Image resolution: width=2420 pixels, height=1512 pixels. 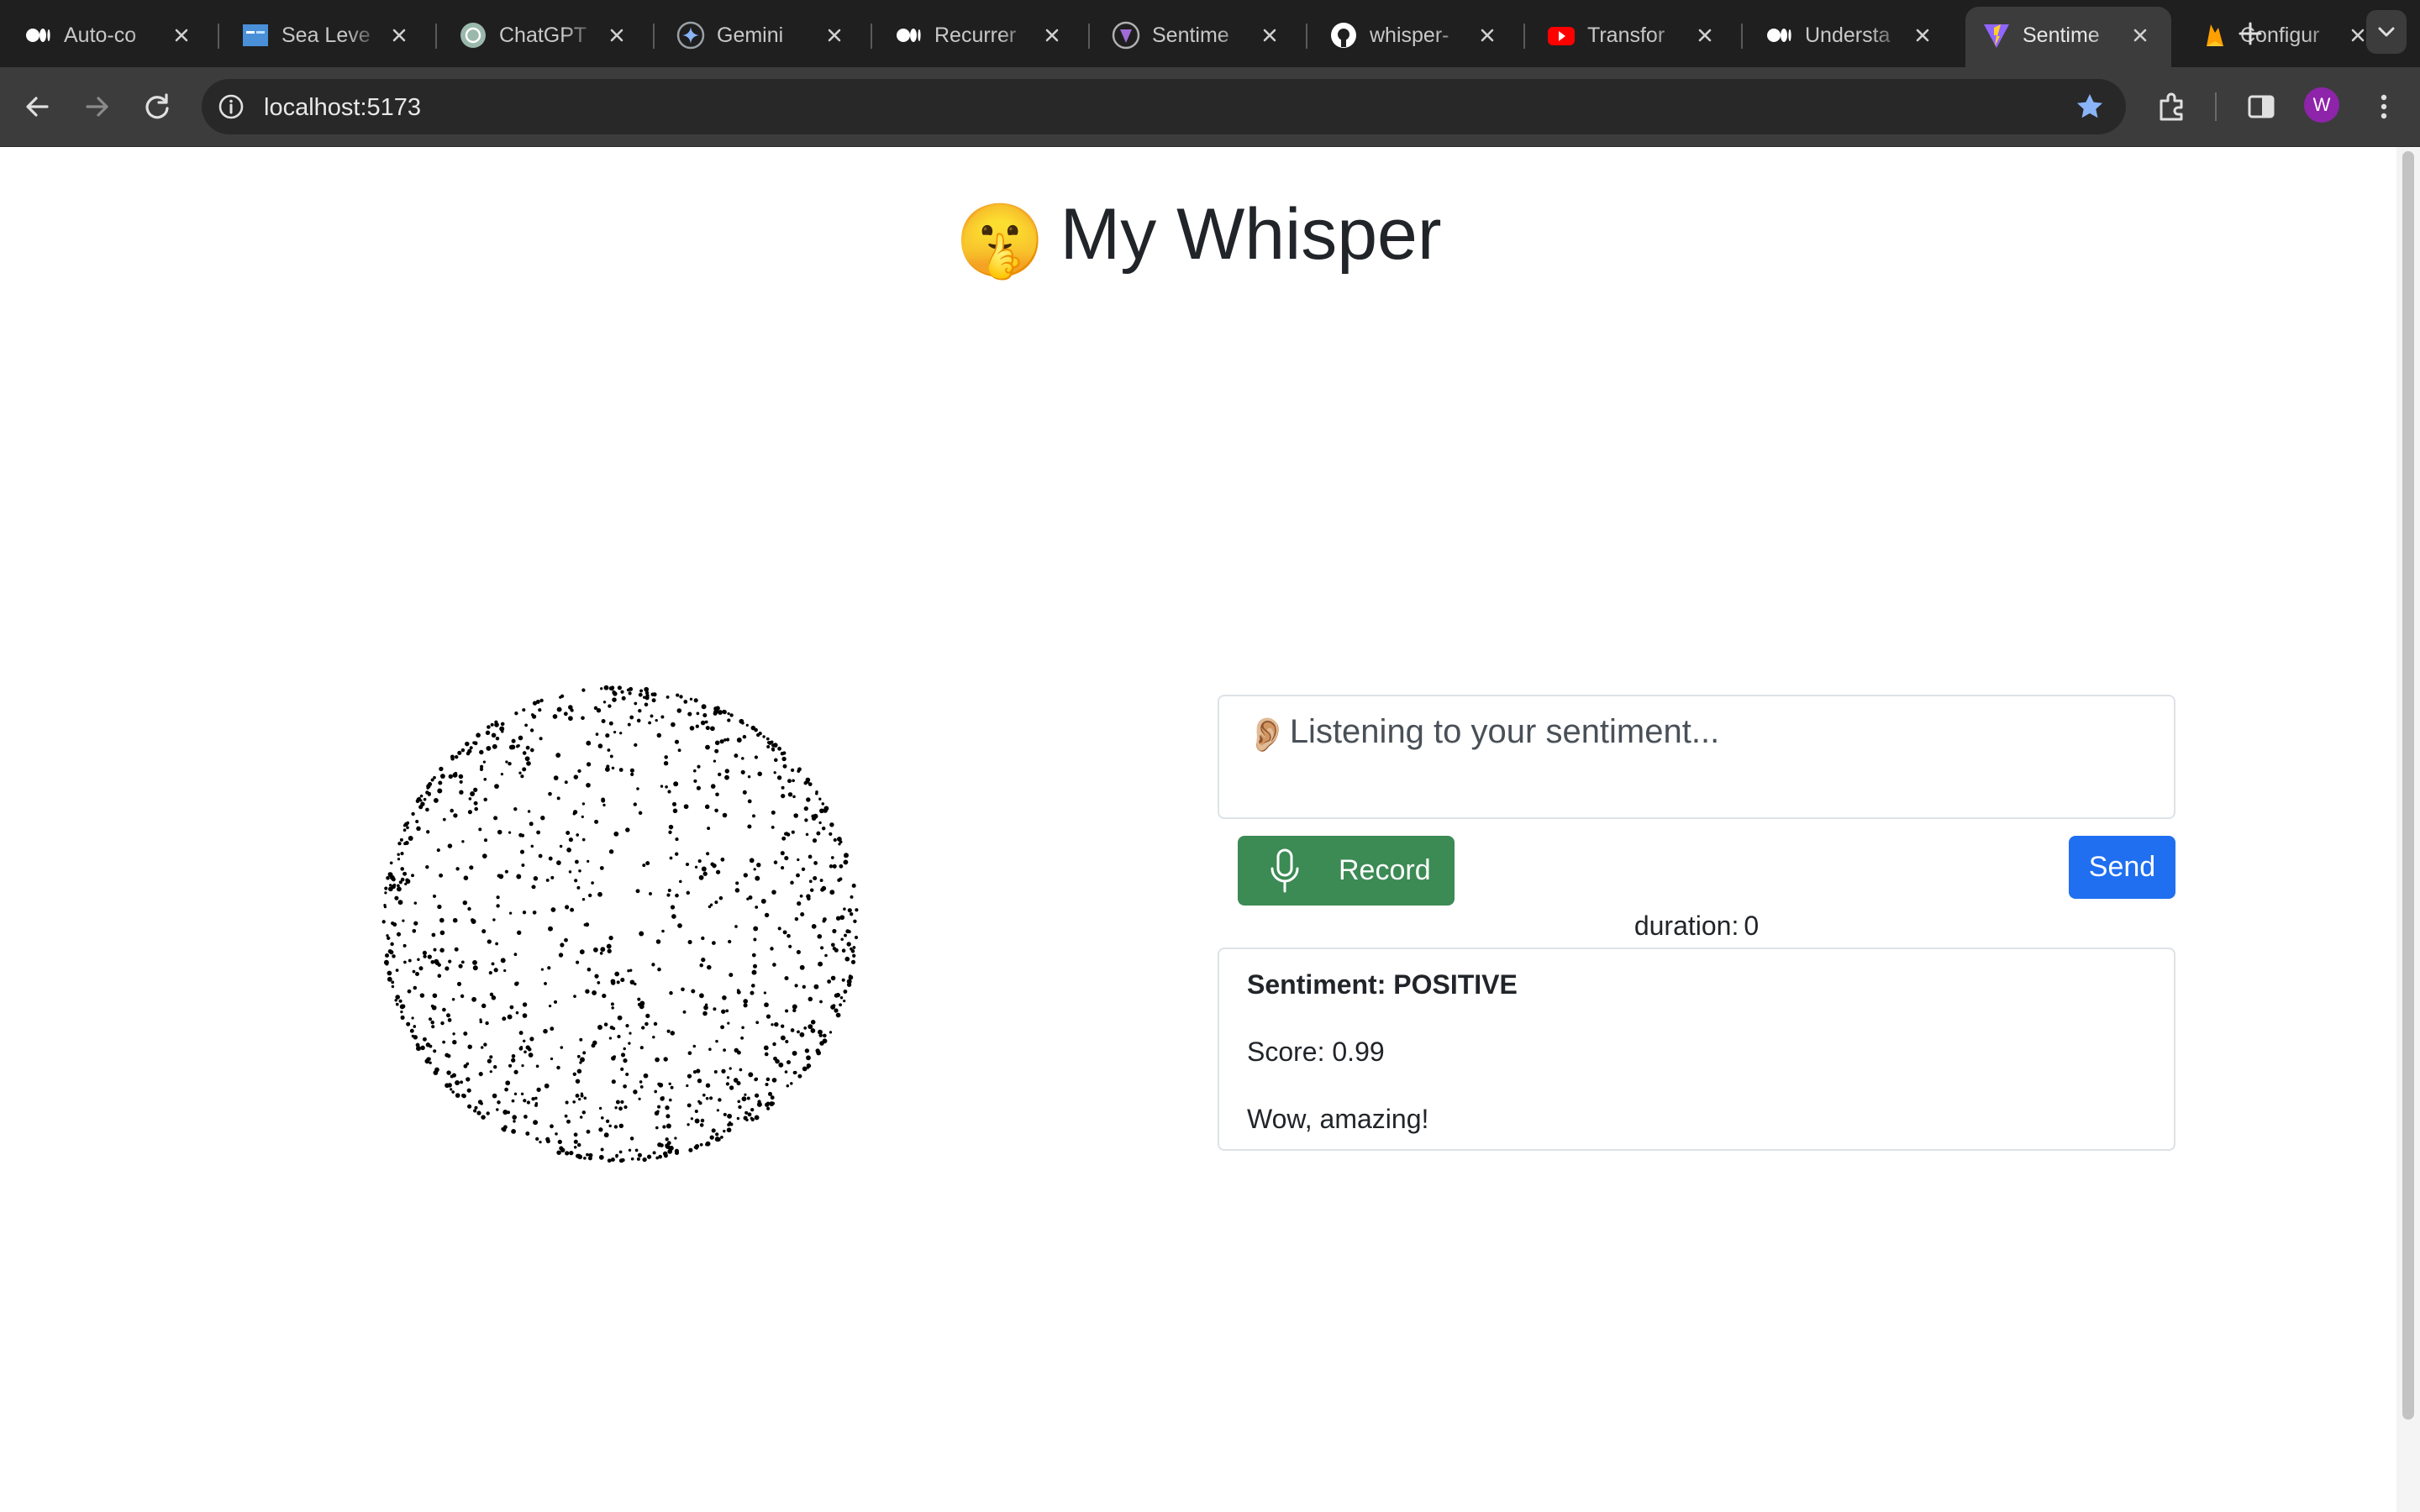 I want to click on back-arrow-icon, so click(x=37, y=106).